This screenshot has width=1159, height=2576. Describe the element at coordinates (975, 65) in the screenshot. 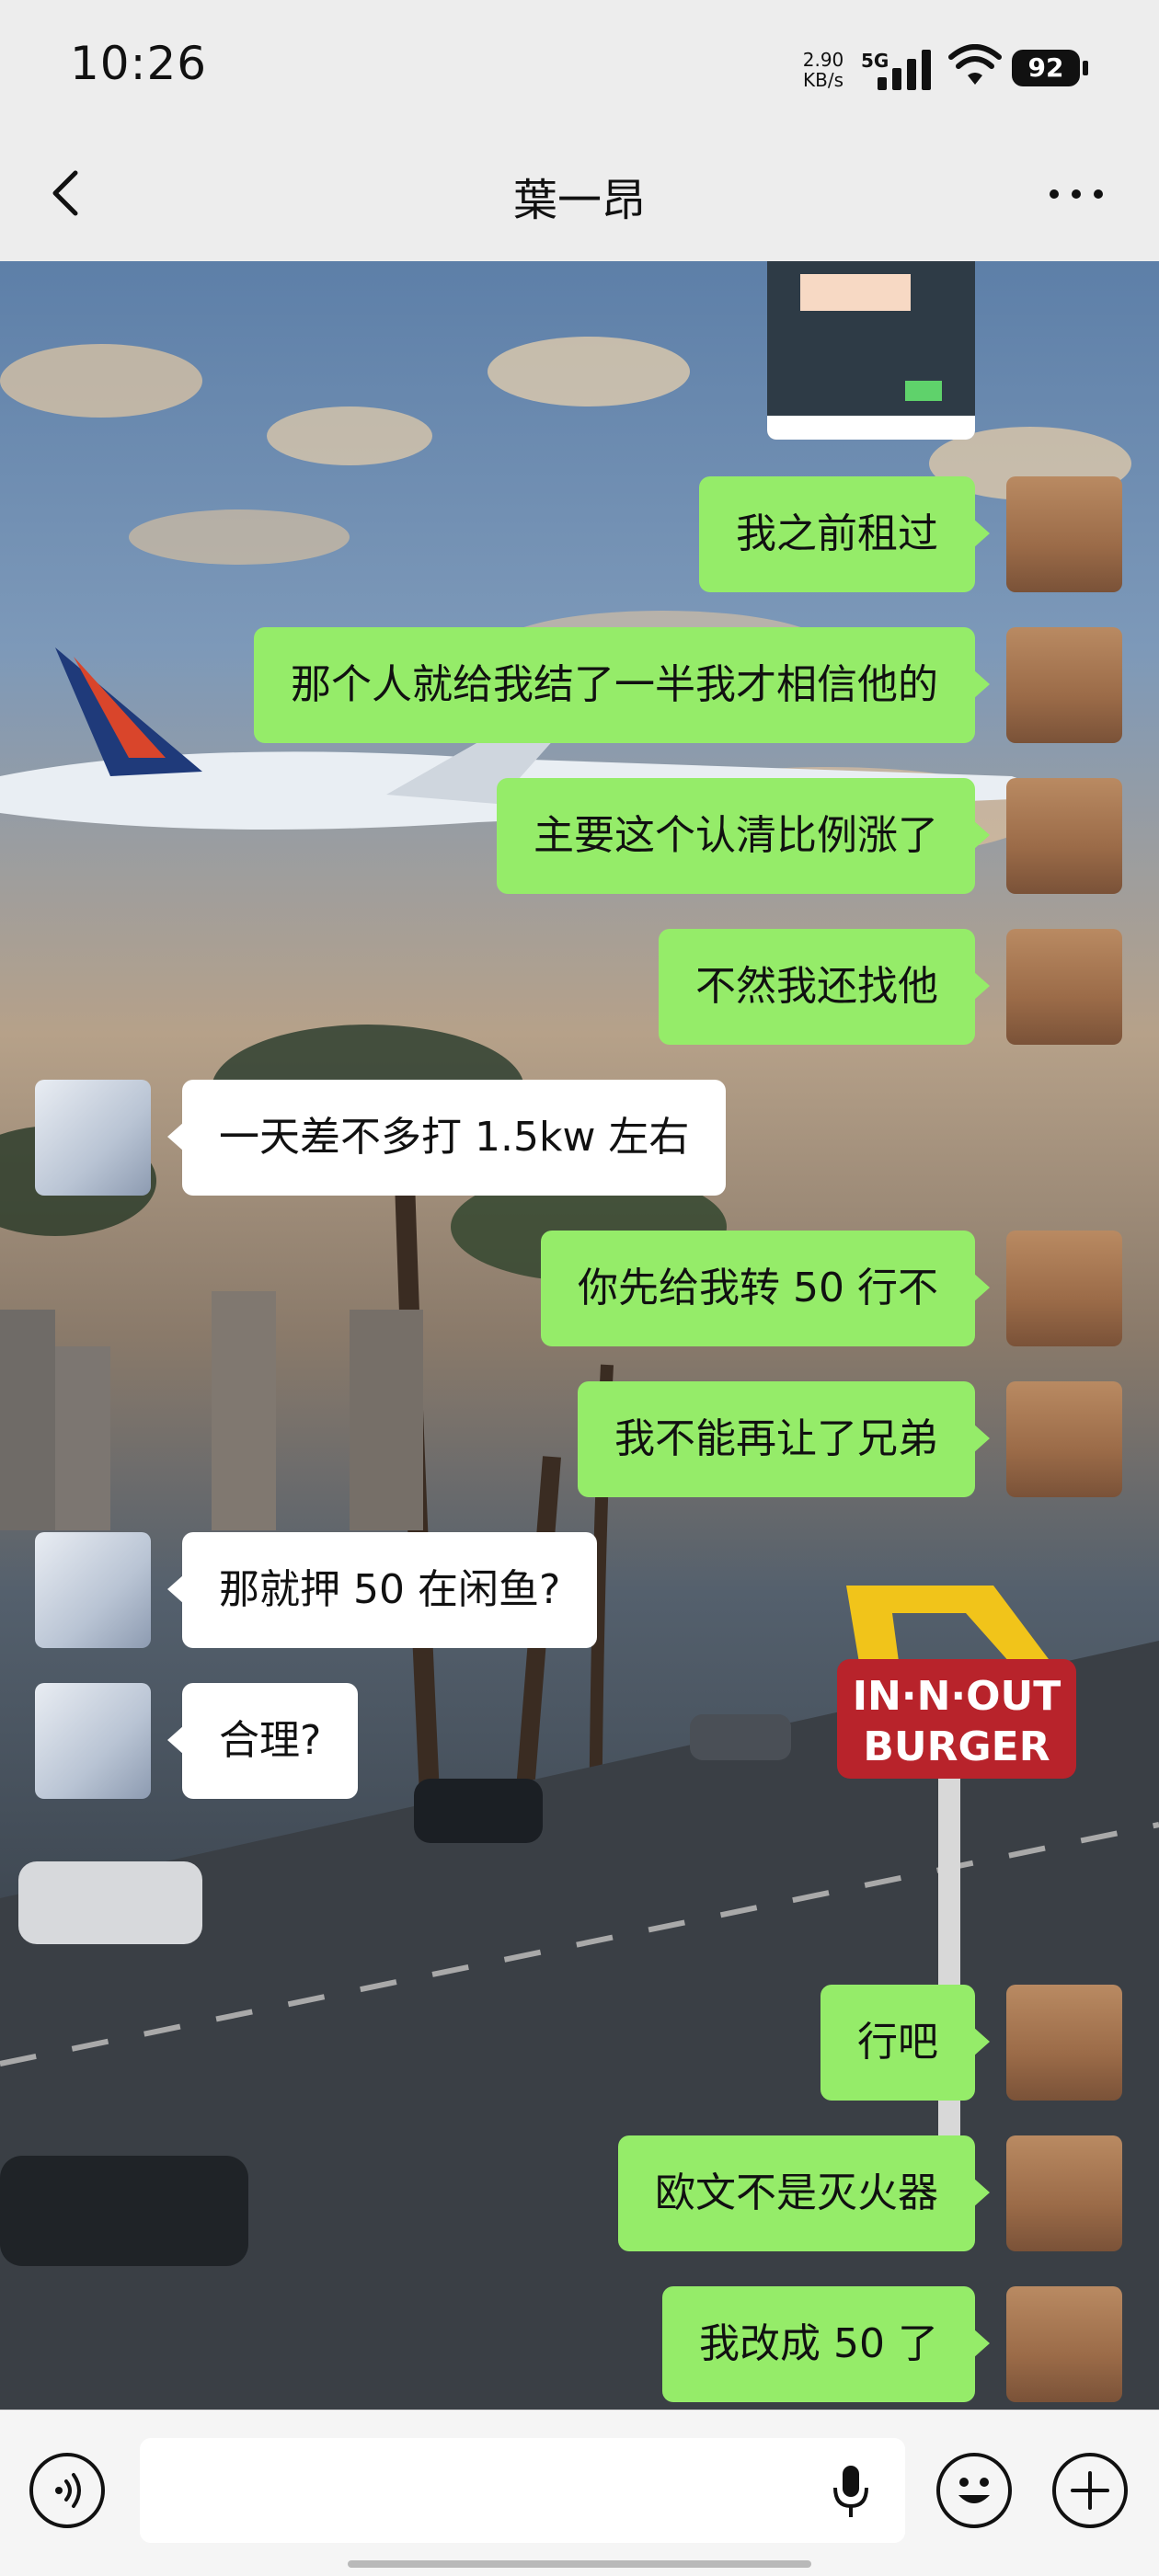

I see `wifi-icon` at that location.